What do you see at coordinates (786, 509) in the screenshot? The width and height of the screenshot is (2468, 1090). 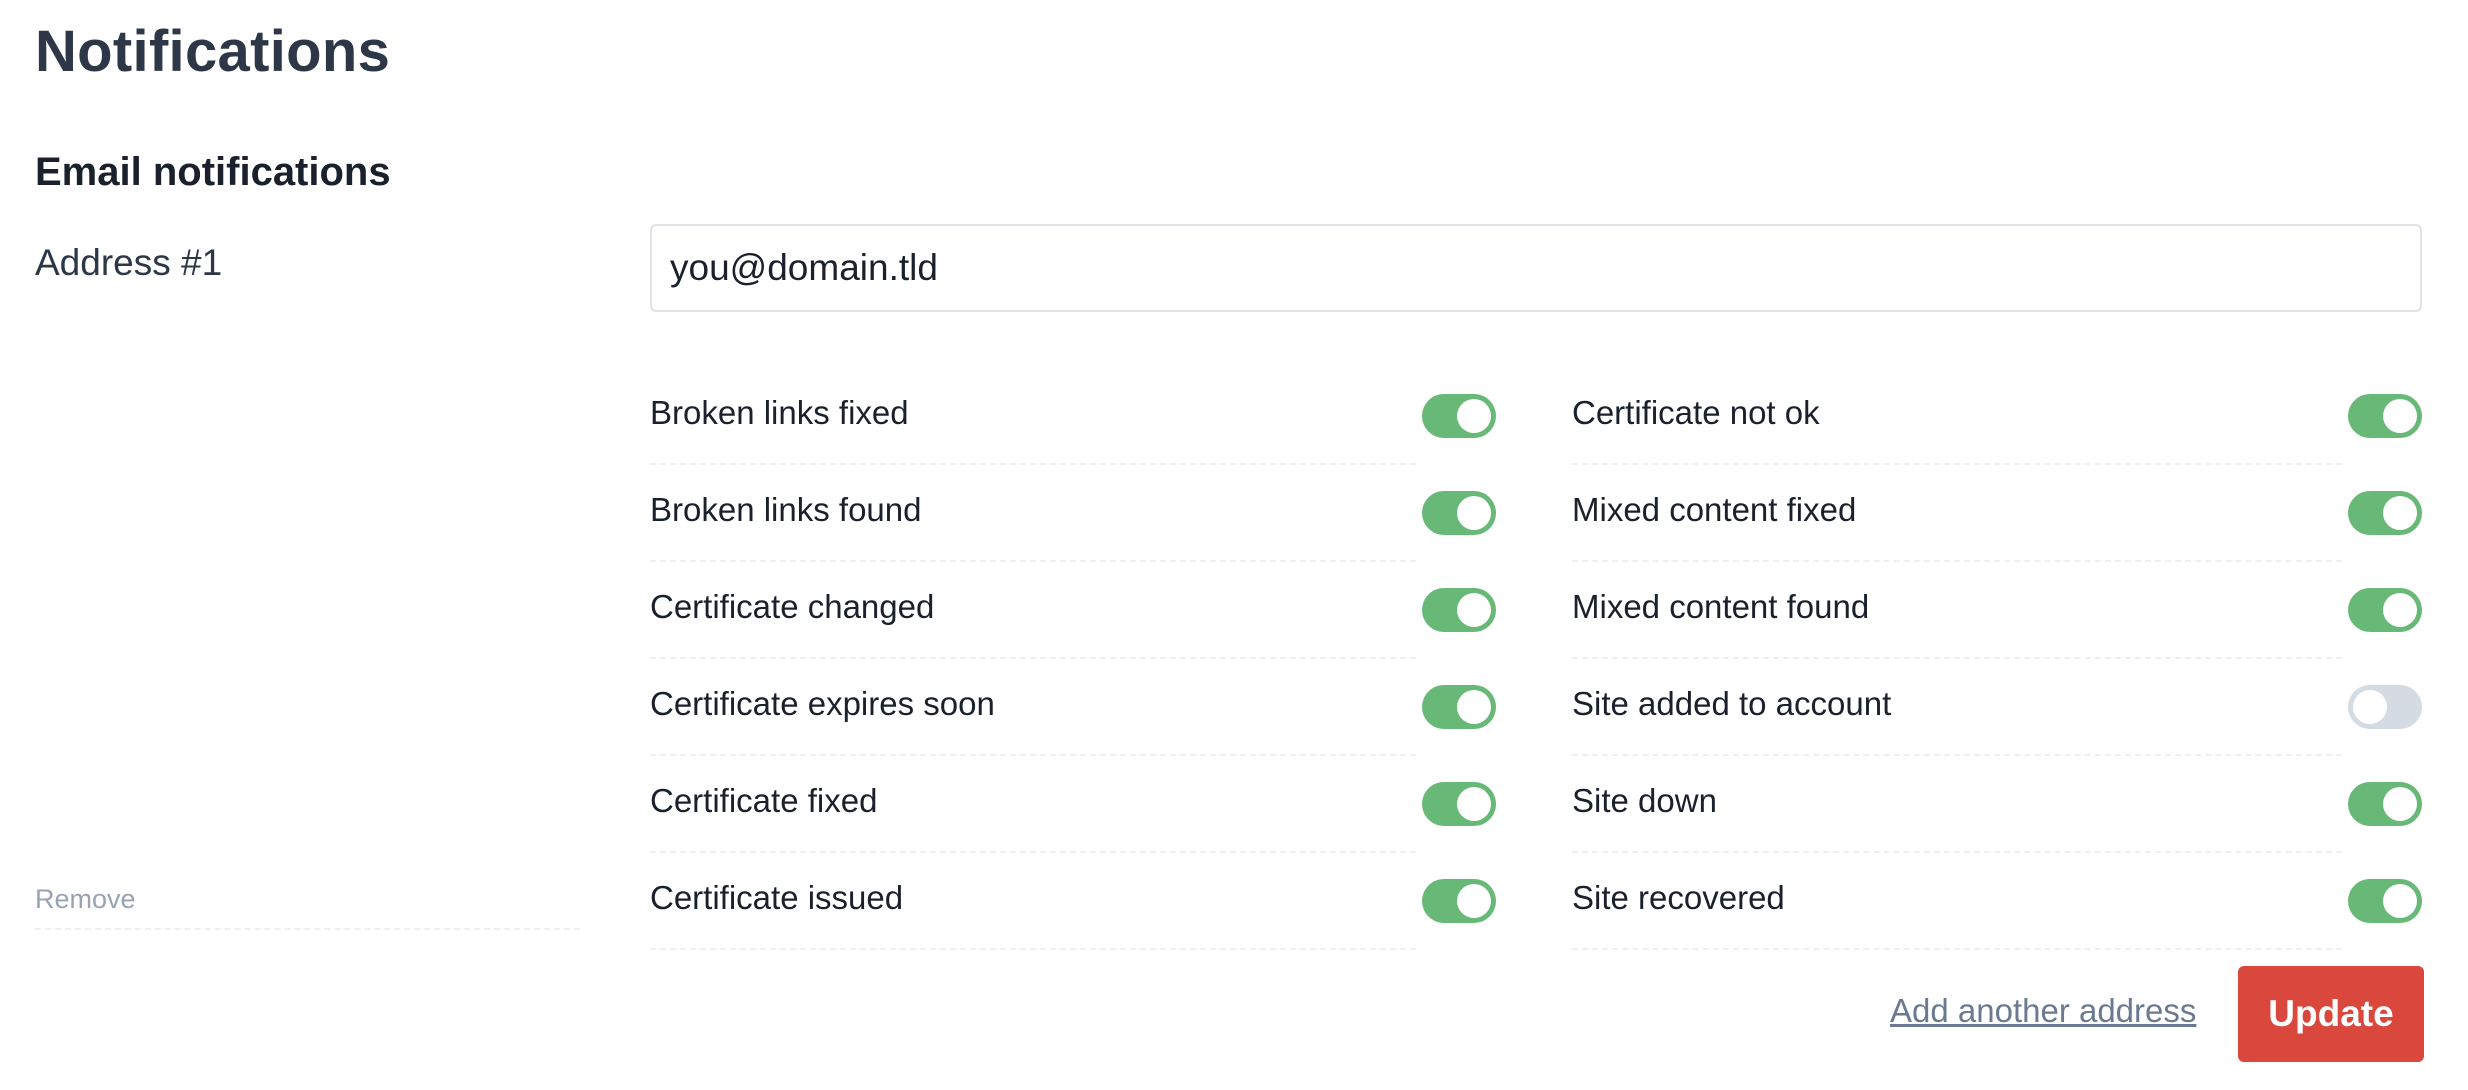 I see `notification-label: Broken links found` at bounding box center [786, 509].